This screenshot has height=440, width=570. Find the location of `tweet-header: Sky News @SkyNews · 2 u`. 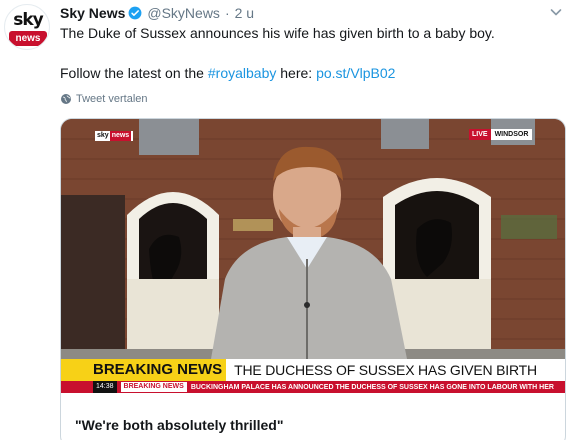

tweet-header: Sky News @SkyNews · 2 u is located at coordinates (157, 13).